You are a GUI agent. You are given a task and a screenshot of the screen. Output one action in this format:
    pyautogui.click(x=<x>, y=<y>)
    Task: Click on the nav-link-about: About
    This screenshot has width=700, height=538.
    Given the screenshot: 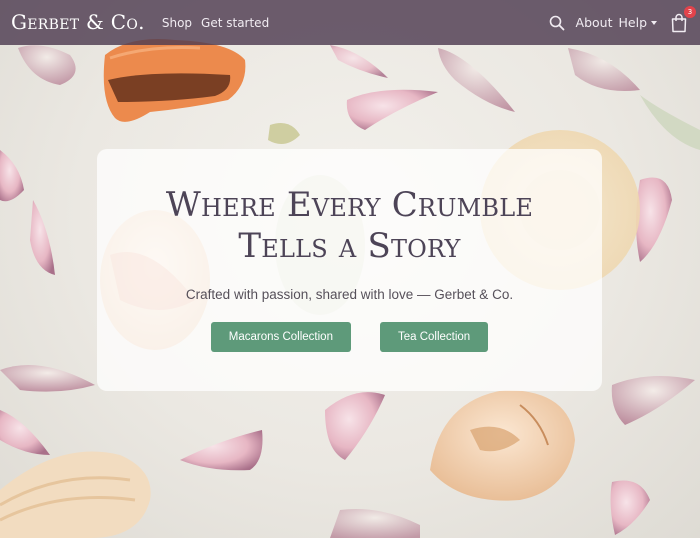 What is the action you would take?
    pyautogui.click(x=594, y=22)
    